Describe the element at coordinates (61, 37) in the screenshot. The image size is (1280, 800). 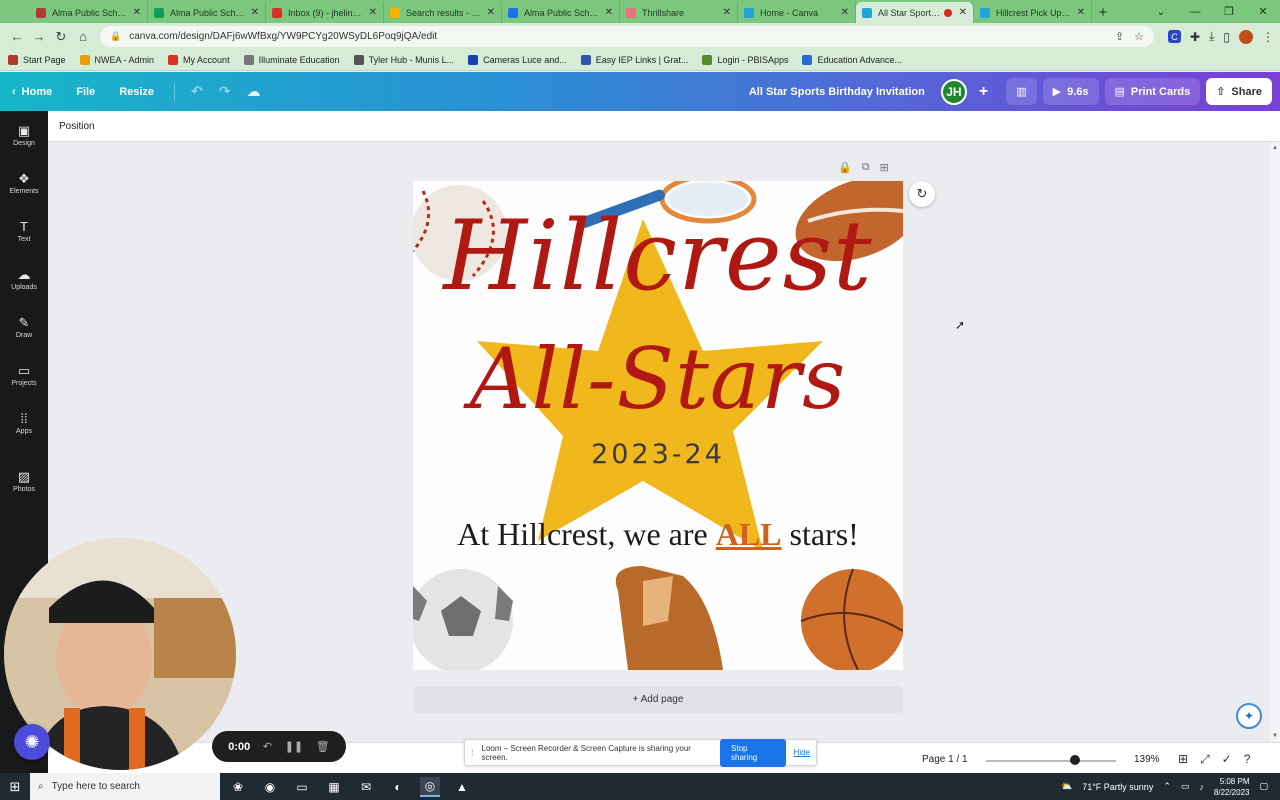
I see `reload-icon: ↻` at that location.